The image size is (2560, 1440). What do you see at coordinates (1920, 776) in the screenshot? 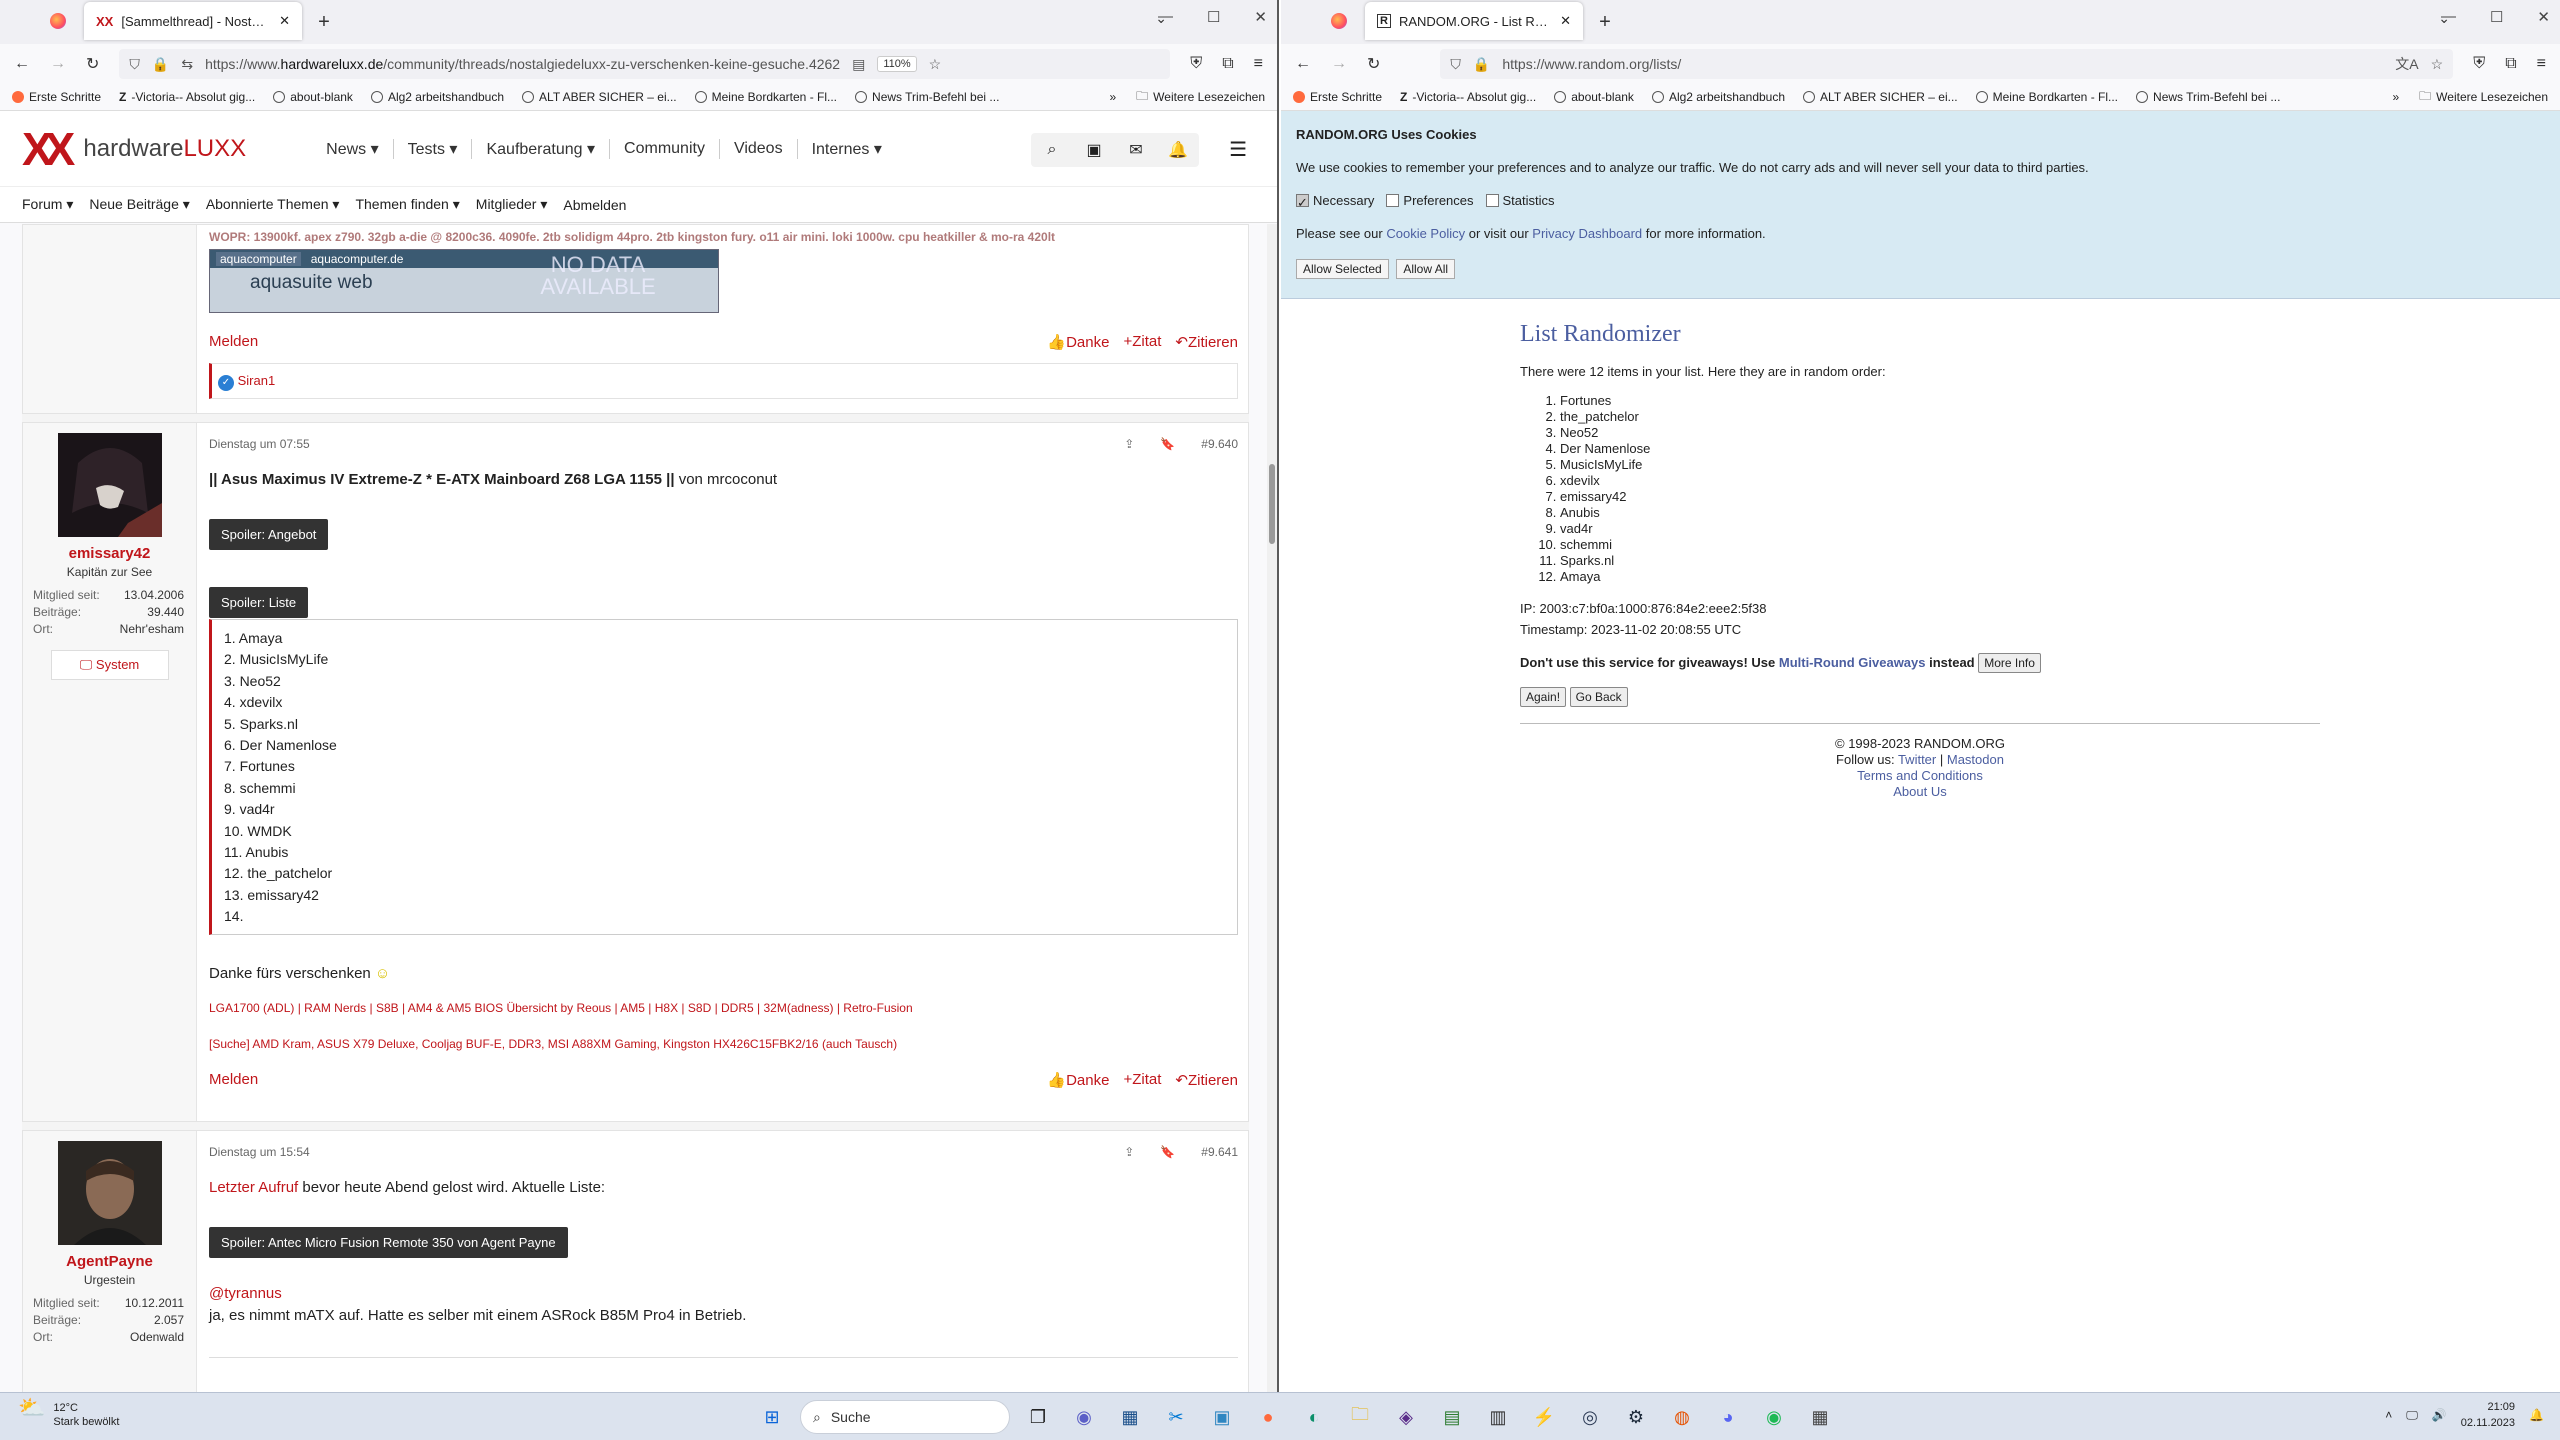
I see `terms-link: Terms and Conditions` at bounding box center [1920, 776].